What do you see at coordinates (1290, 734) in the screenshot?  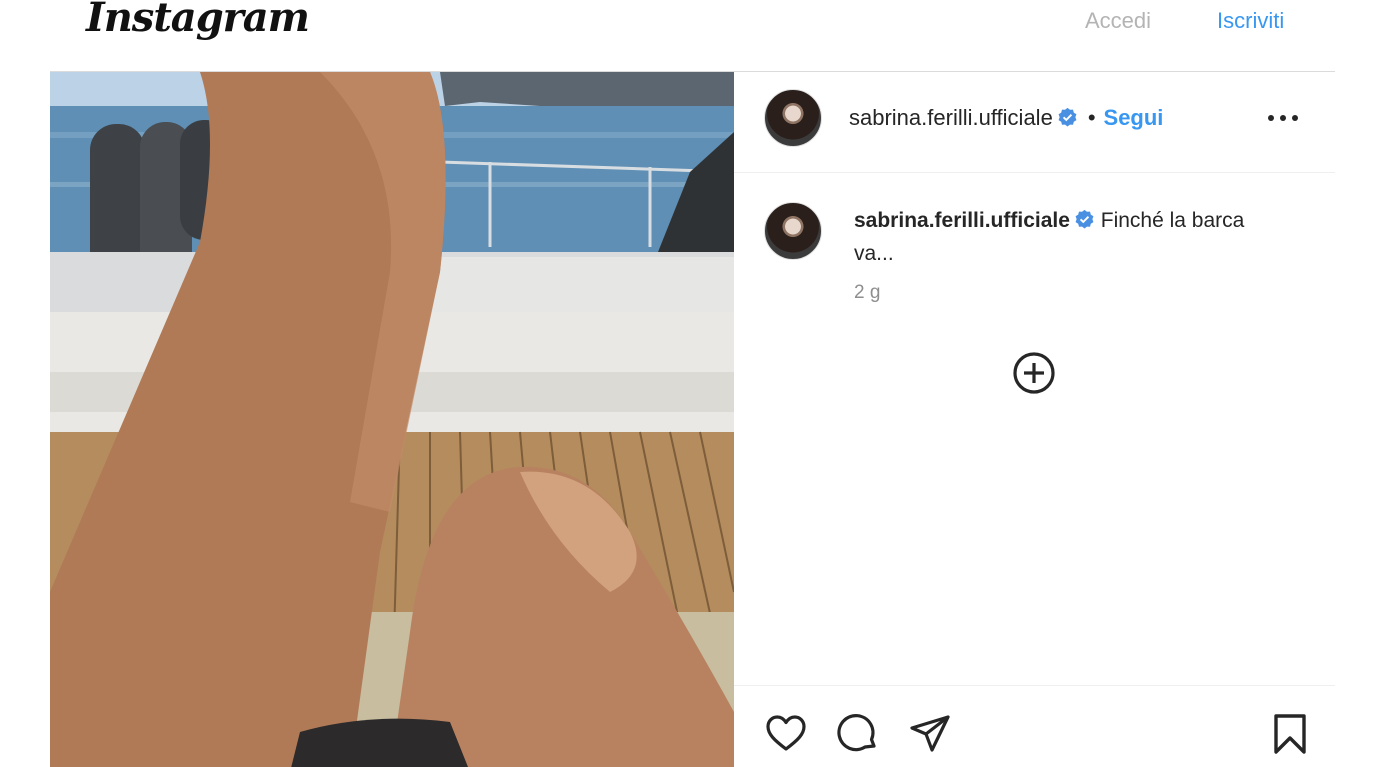 I see `bookmark-icon` at bounding box center [1290, 734].